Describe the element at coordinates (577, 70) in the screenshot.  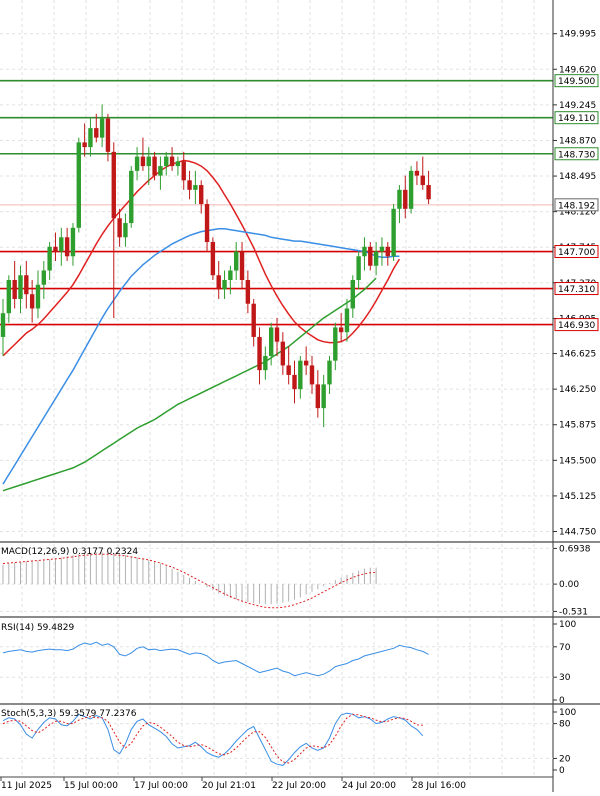
I see `price-tick-label: 149.620` at that location.